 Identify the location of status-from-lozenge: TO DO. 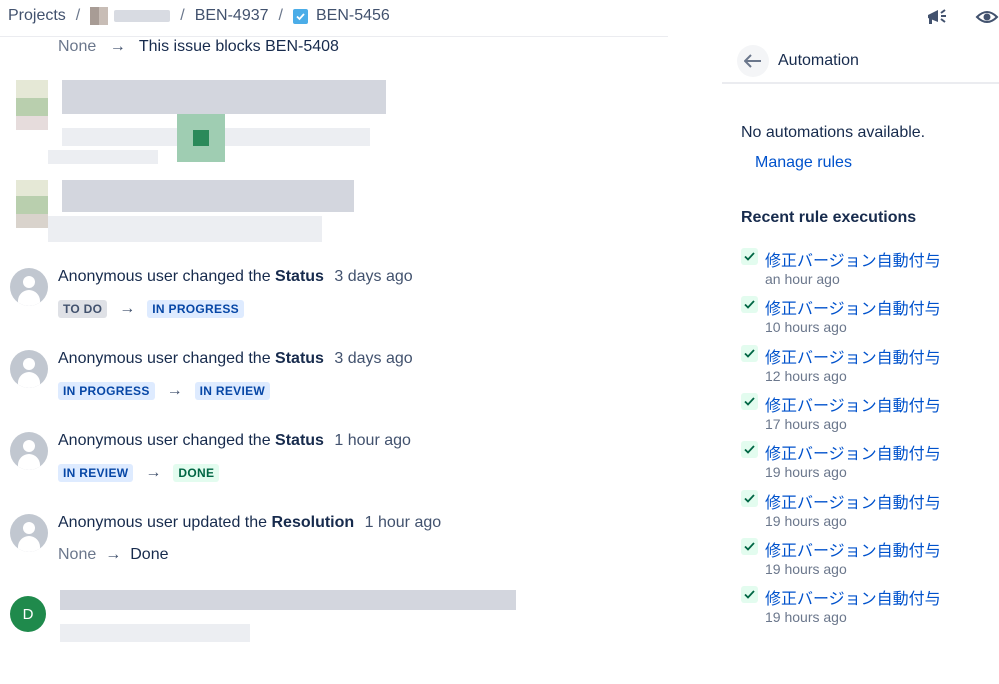
(83, 309).